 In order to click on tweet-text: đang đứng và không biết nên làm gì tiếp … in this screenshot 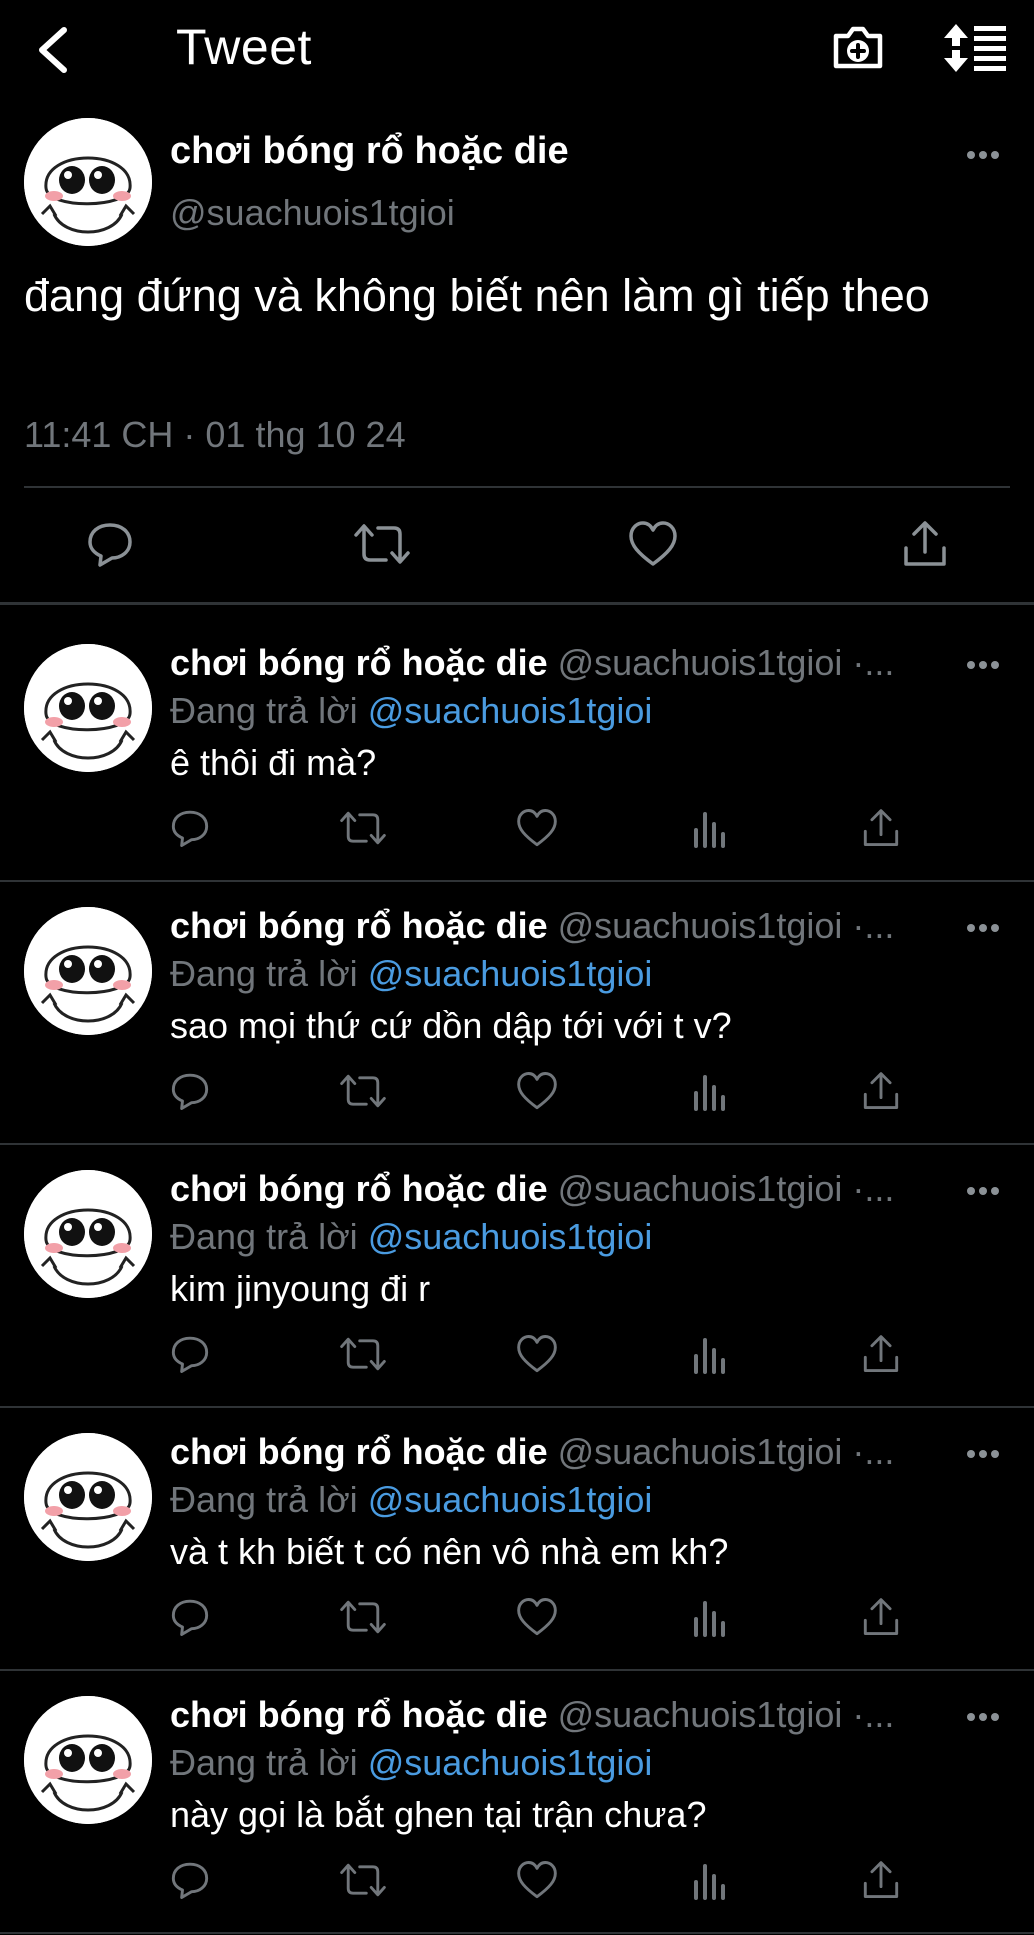, I will do `click(477, 295)`.